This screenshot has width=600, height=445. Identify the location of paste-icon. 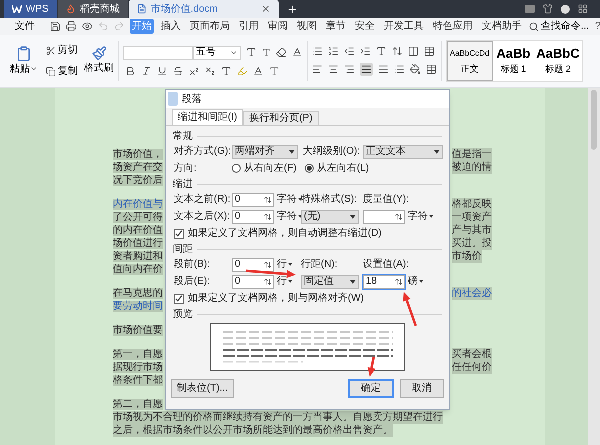
(24, 54).